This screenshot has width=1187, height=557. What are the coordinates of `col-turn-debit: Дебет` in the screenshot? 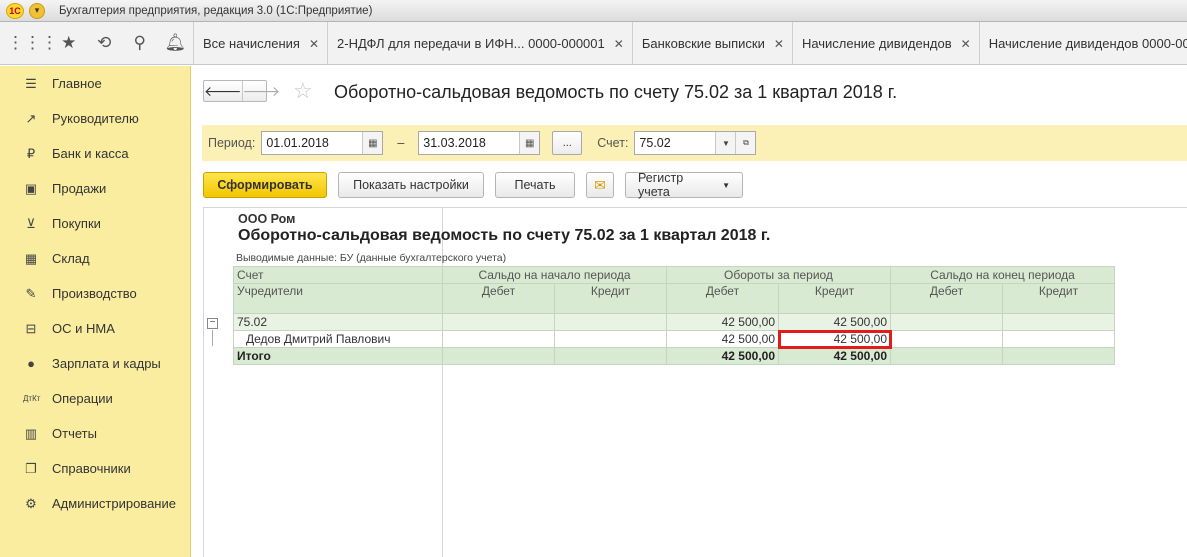 It's located at (722, 298).